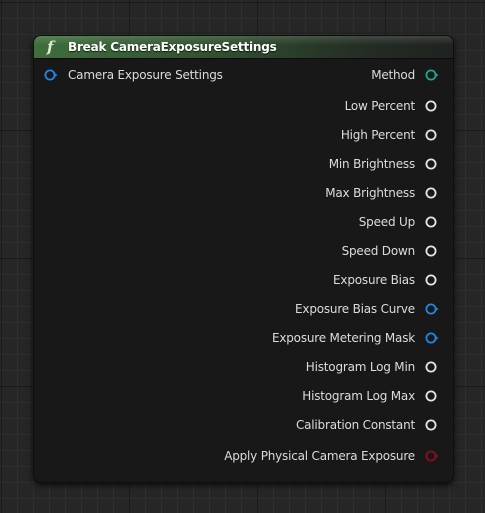  What do you see at coordinates (343, 338) in the screenshot?
I see `exposure-metering-mask-label: Exposure Metering Mask` at bounding box center [343, 338].